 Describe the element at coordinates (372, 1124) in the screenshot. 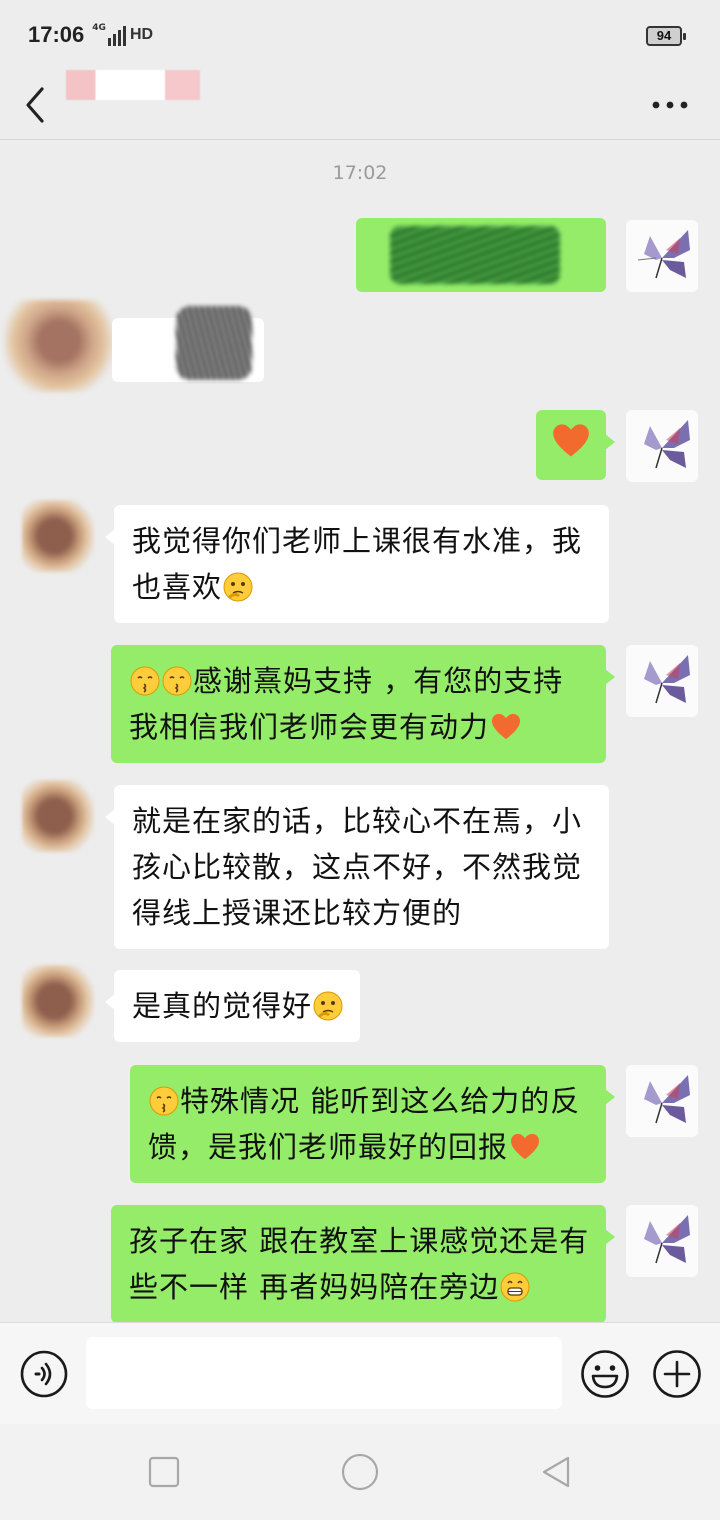

I see `message-bubble-sent: 特殊情况 能听到这么给力的反馈，是我们老师最好的回报` at that location.